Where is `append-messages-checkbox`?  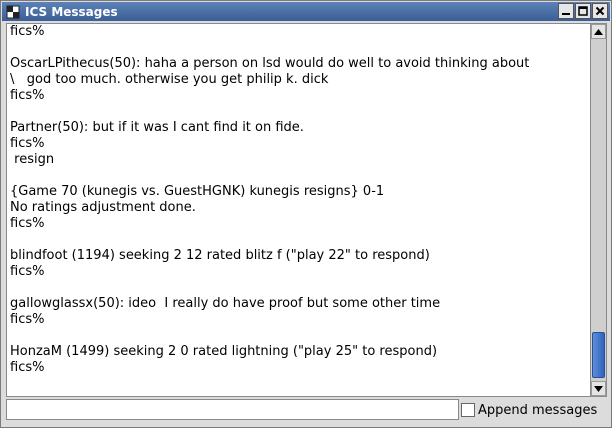 append-messages-checkbox is located at coordinates (468, 410).